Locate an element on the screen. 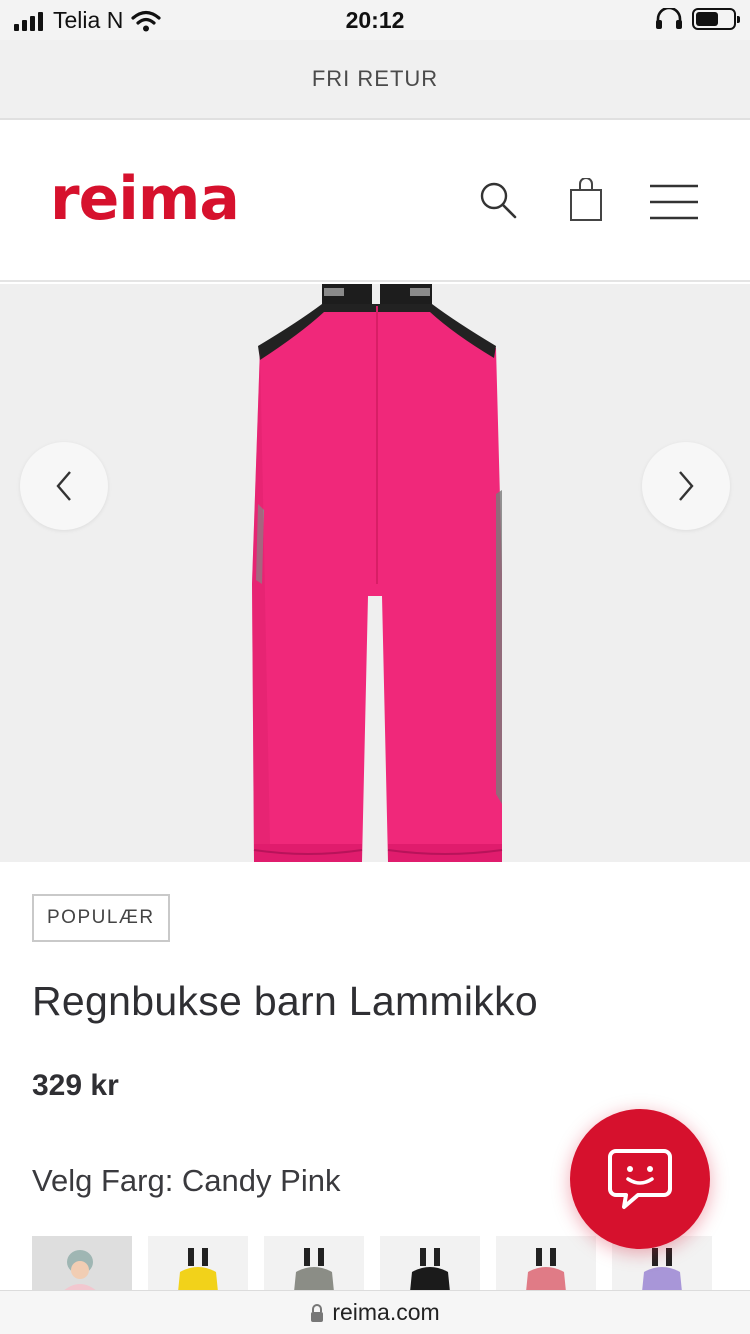  swatch-photo is located at coordinates (82, 1264).